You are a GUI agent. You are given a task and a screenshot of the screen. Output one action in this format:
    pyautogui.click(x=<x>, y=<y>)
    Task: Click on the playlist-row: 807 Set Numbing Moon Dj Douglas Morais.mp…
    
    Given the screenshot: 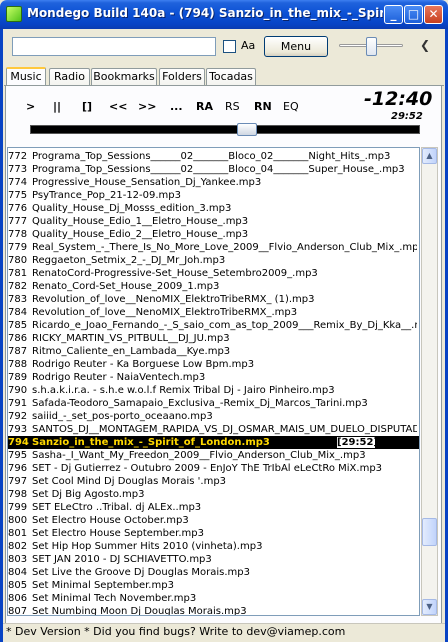 What is the action you would take?
    pyautogui.click(x=213, y=610)
    